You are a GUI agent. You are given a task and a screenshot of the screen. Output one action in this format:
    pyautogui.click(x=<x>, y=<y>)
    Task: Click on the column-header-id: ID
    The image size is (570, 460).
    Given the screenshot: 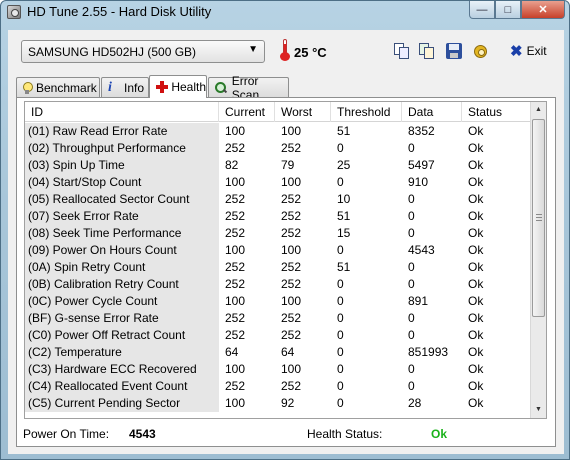 What is the action you would take?
    pyautogui.click(x=122, y=112)
    